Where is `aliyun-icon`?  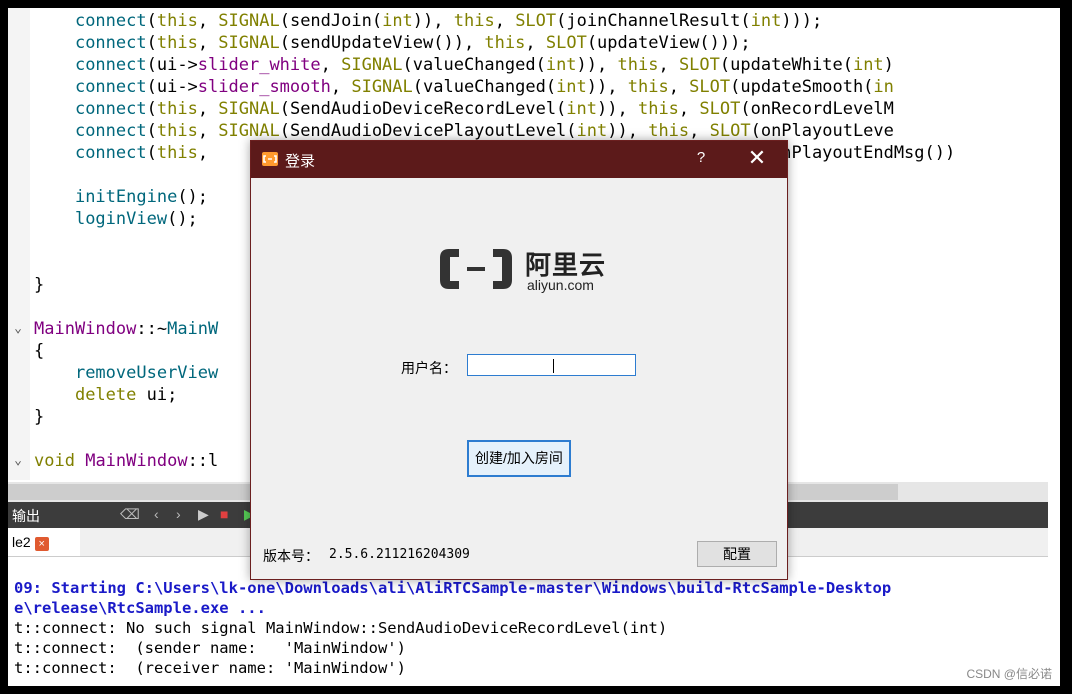 aliyun-icon is located at coordinates (270, 159).